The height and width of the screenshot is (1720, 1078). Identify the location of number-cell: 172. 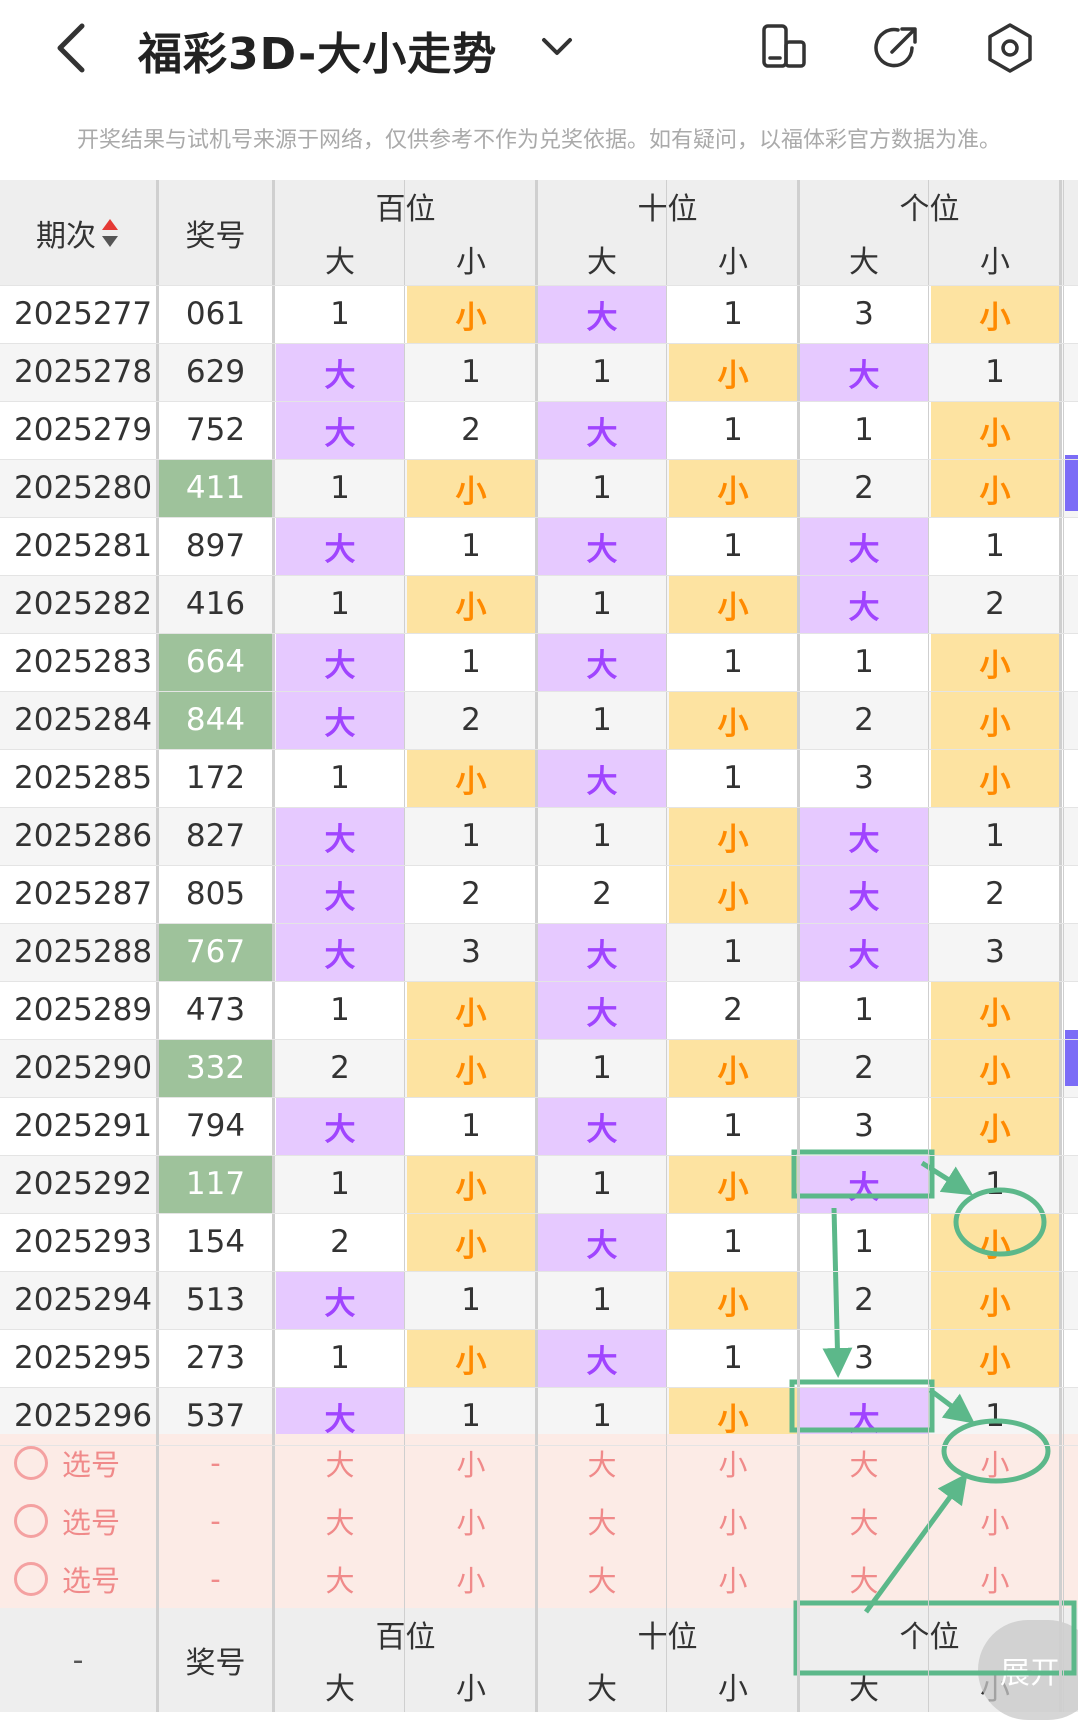
(215, 778).